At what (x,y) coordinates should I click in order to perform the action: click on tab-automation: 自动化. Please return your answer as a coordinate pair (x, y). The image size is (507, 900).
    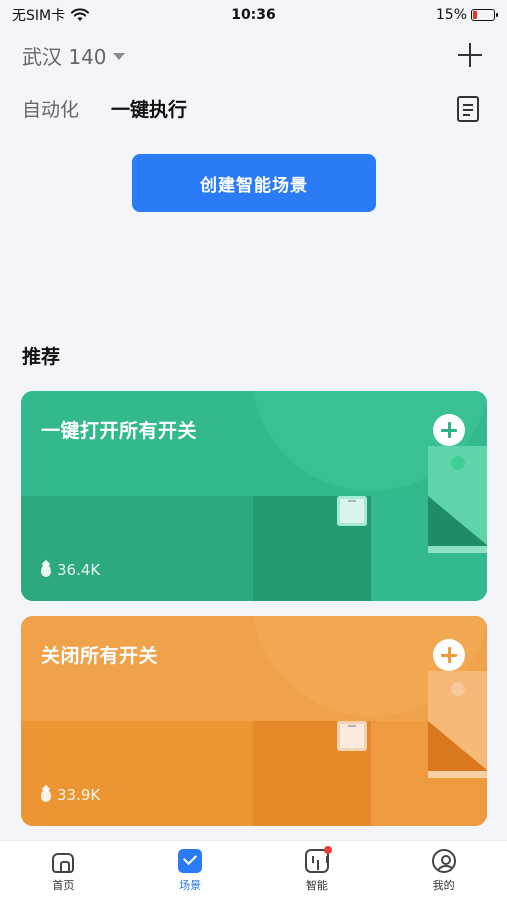
    Looking at the image, I should click on (50, 108).